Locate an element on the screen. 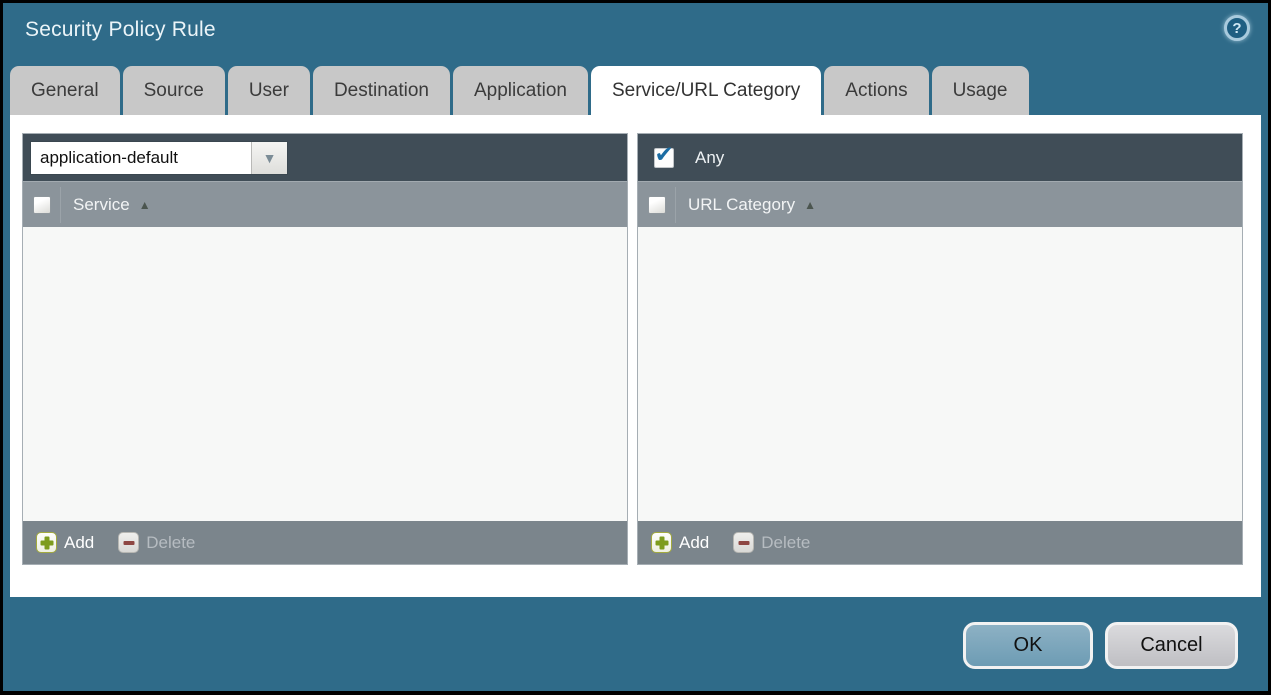 The width and height of the screenshot is (1271, 695). service-add-button: Add is located at coordinates (65, 542).